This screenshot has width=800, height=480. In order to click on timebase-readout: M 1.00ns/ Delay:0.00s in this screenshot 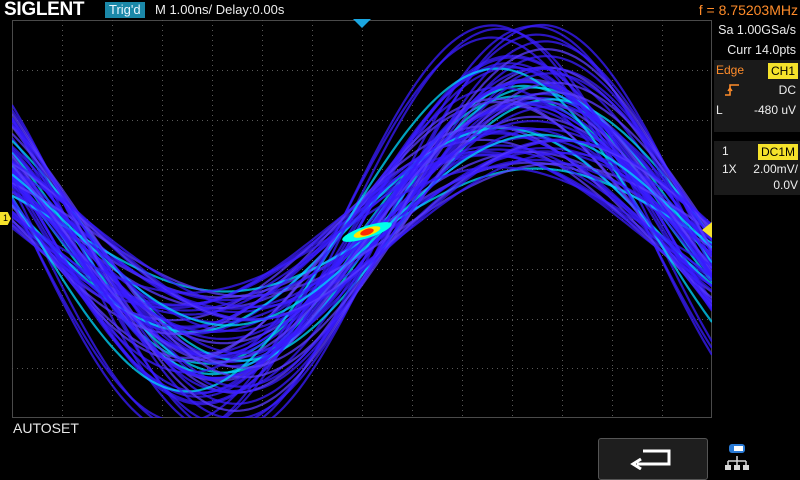, I will do `click(220, 9)`.